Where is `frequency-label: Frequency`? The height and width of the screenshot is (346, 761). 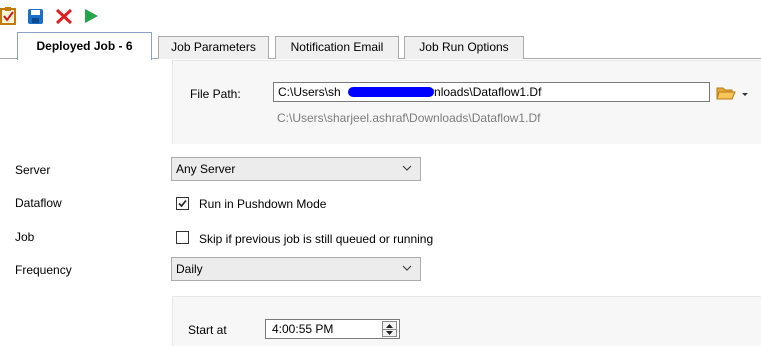
frequency-label: Frequency is located at coordinates (43, 270).